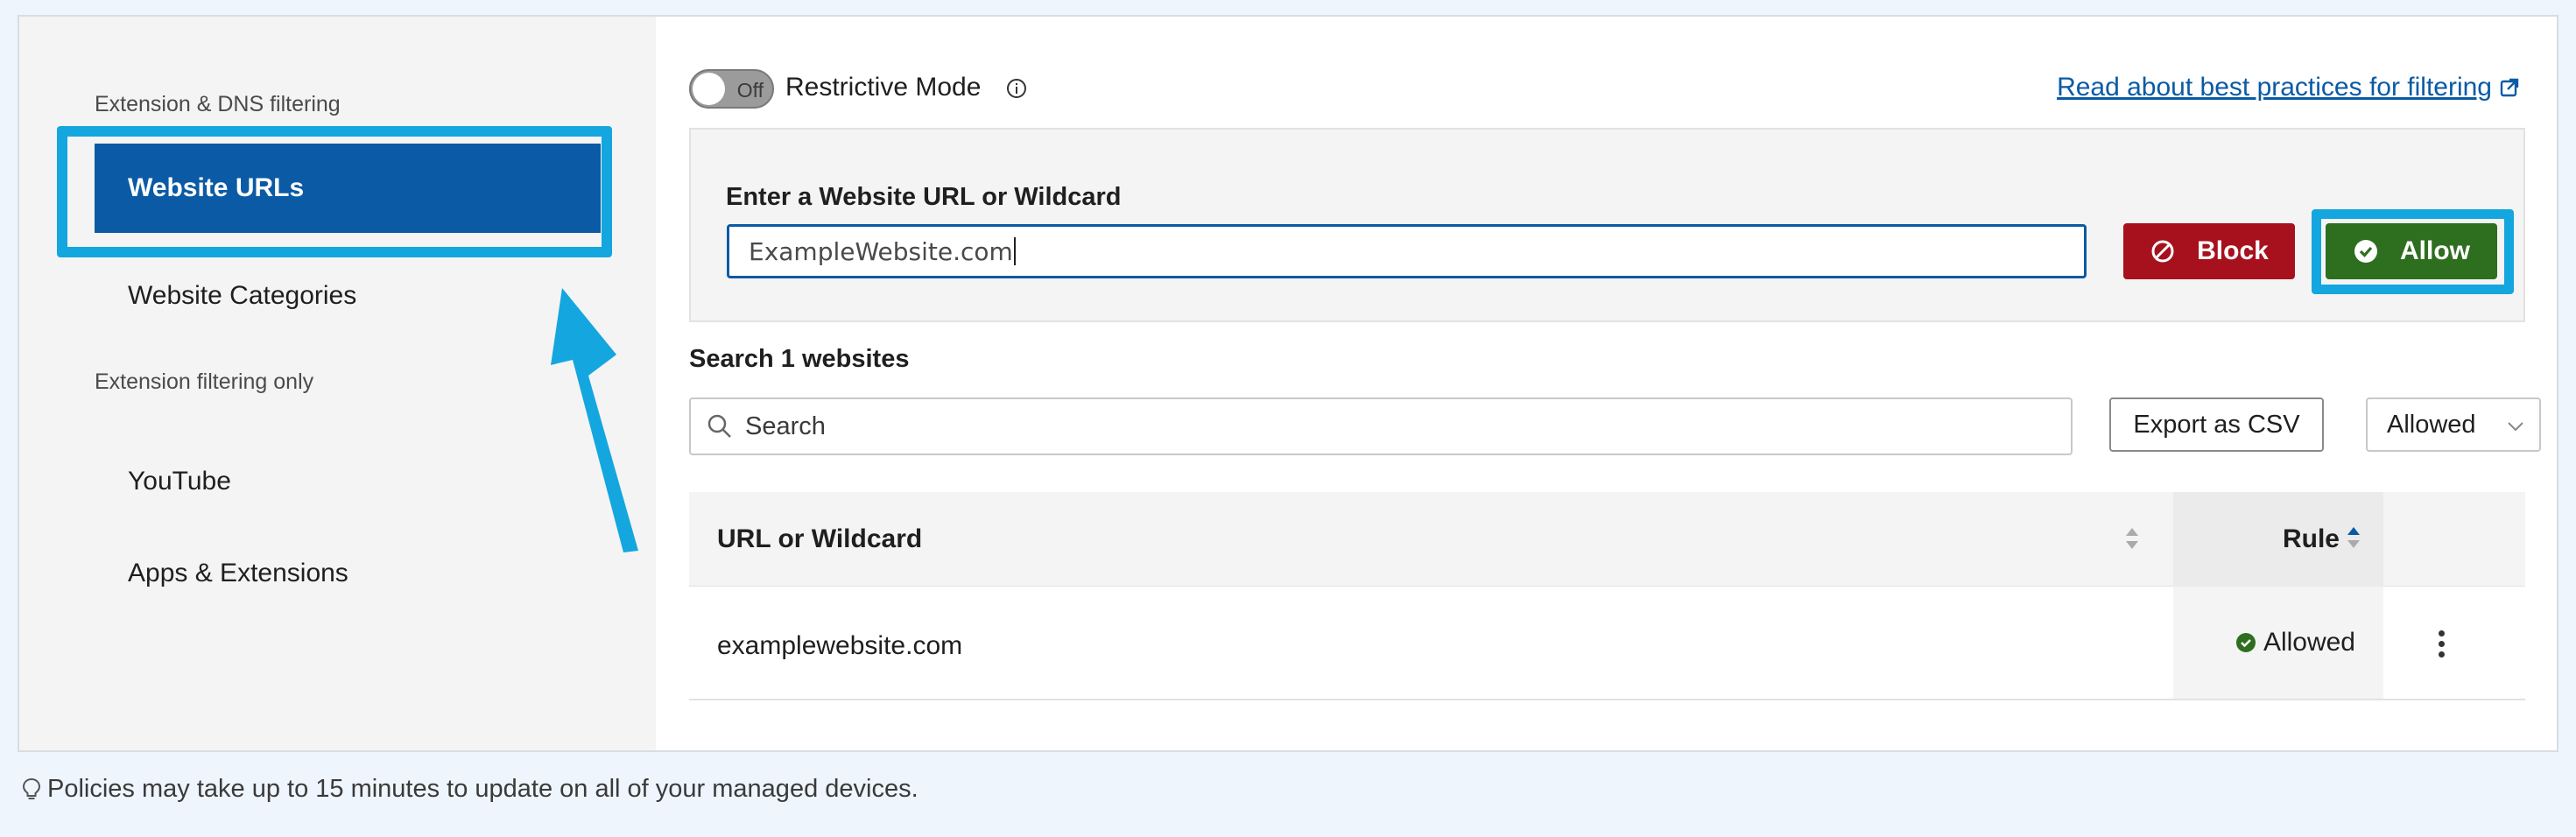 The height and width of the screenshot is (837, 2576). I want to click on table-row: examplewebsite.com Allowed, so click(1607, 643).